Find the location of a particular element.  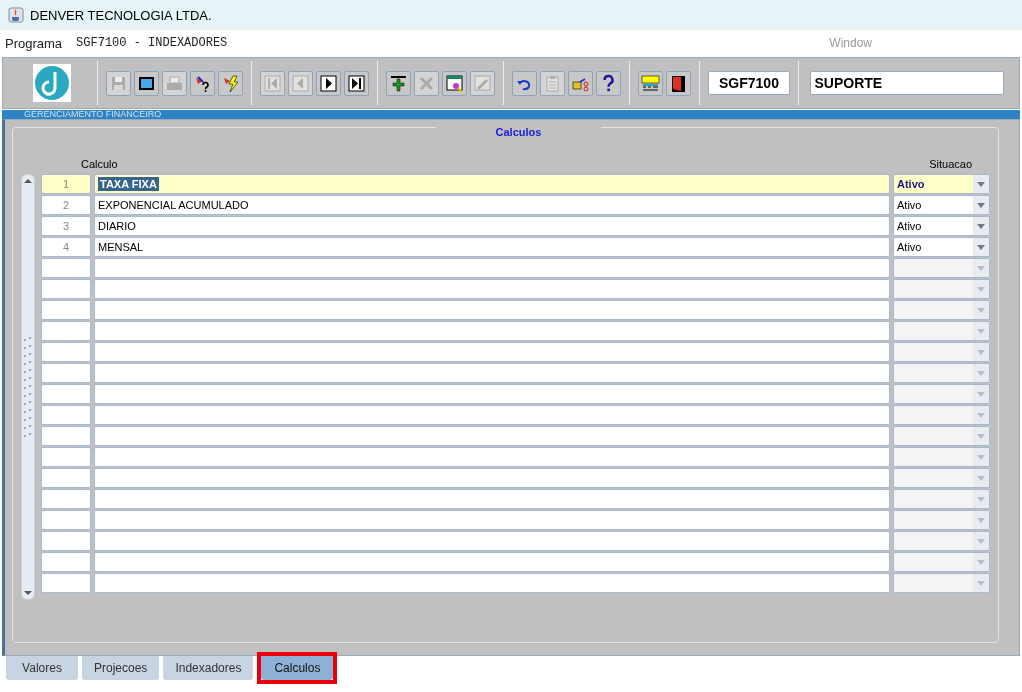

section-title-bar: GERENCIAMENTO FINANCEIRO is located at coordinates (511, 114).